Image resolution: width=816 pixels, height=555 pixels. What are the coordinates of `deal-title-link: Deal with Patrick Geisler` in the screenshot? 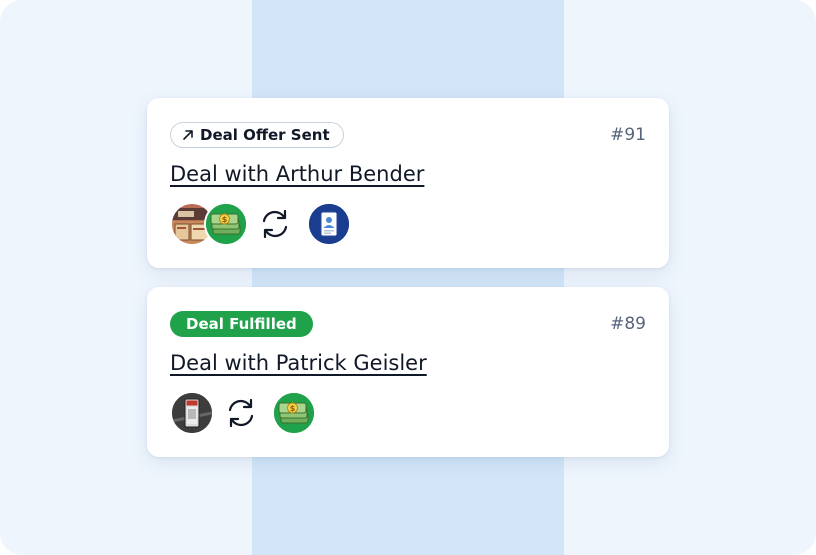 It's located at (298, 363).